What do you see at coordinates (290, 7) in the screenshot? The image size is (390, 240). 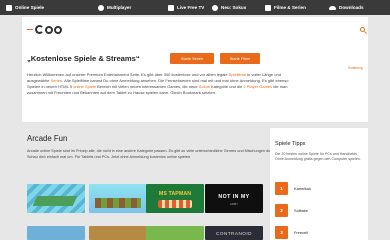 I see `nav-label: Filme & Serien` at bounding box center [290, 7].